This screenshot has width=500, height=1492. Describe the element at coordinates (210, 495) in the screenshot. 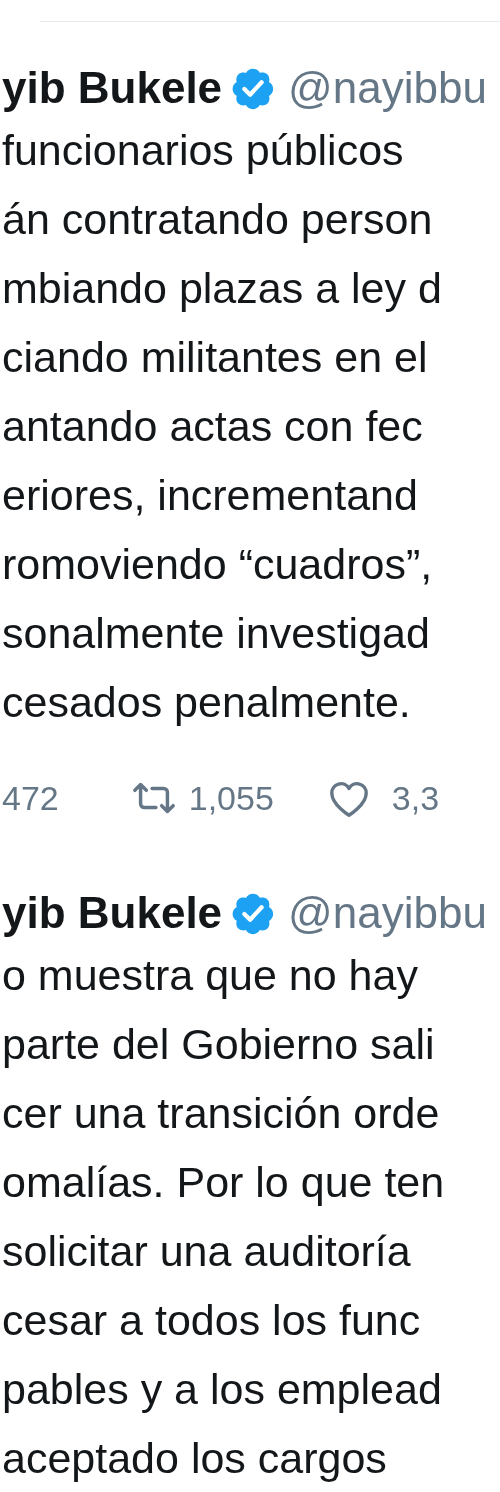

I see `tweet-text-line: eriores, incrementand` at that location.